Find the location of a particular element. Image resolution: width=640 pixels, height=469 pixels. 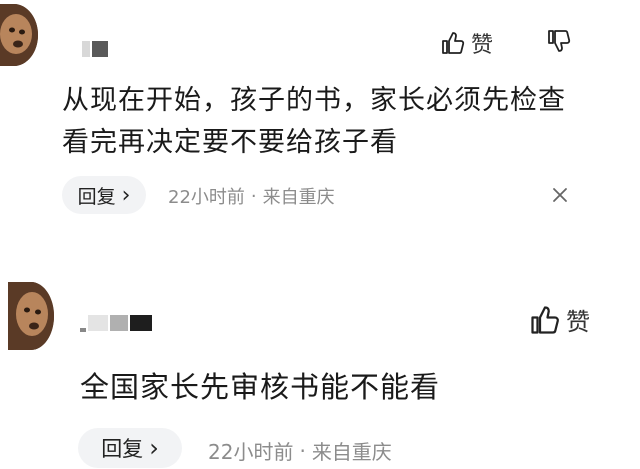

close-button is located at coordinates (560, 197).